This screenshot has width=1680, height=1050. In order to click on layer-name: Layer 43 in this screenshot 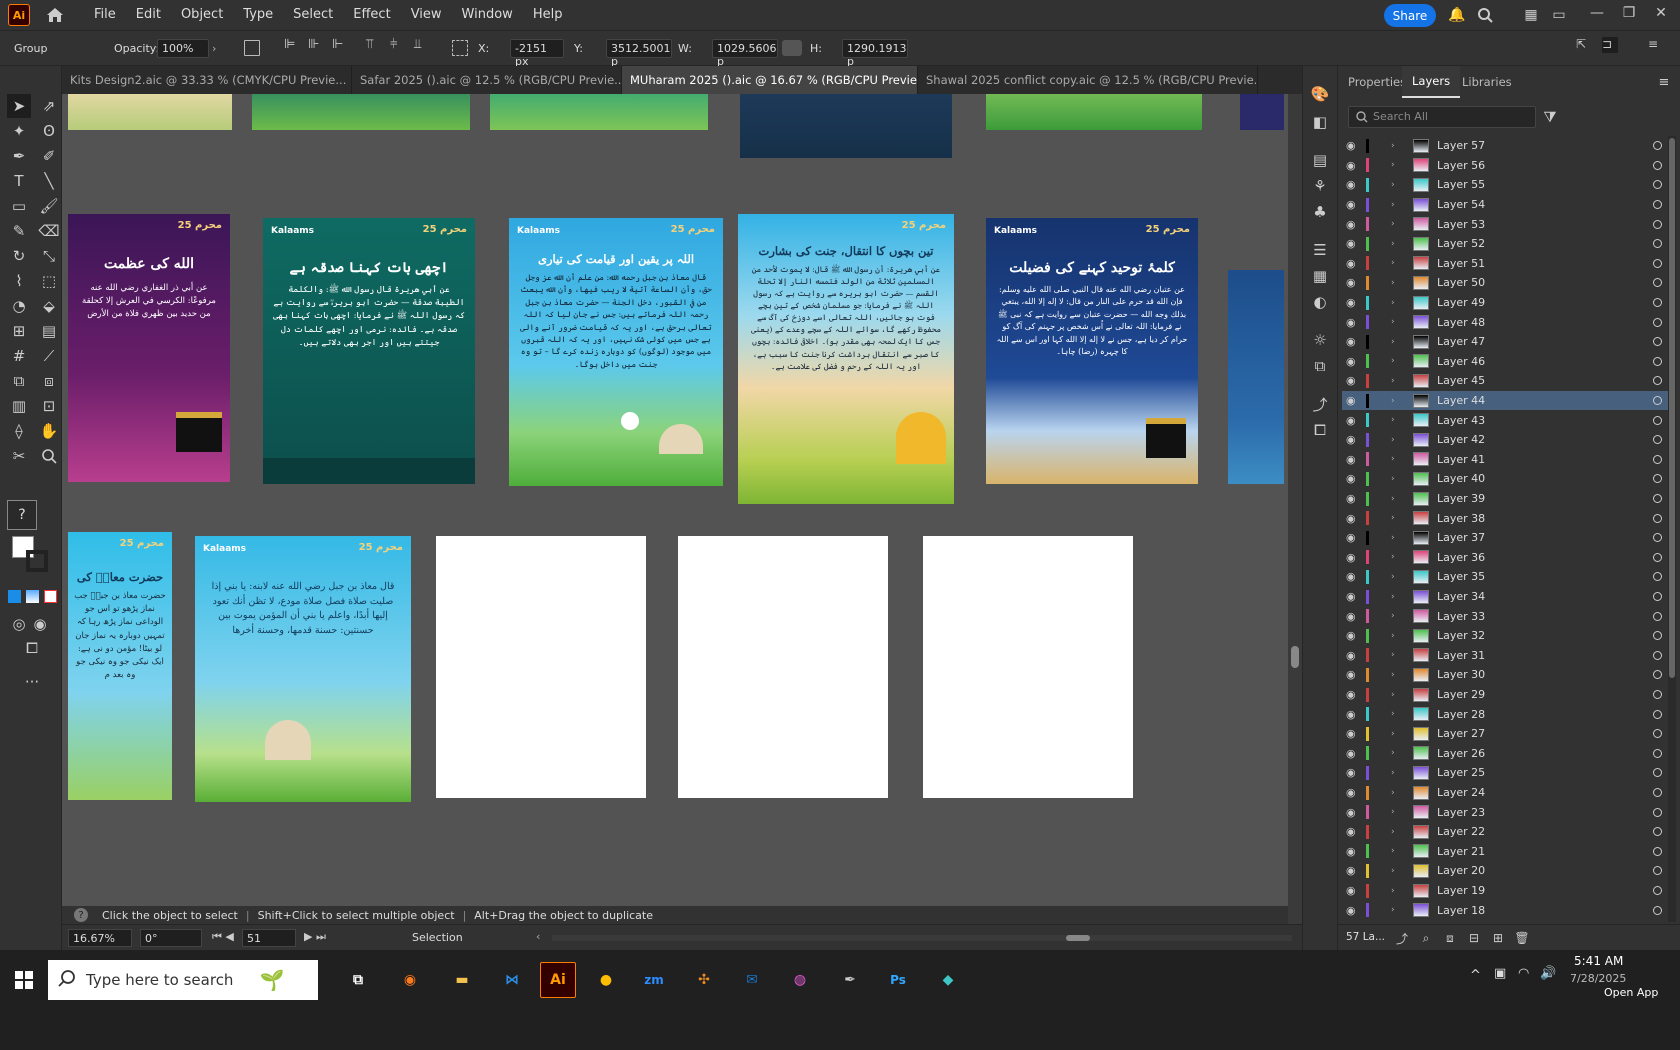, I will do `click(1477, 420)`.